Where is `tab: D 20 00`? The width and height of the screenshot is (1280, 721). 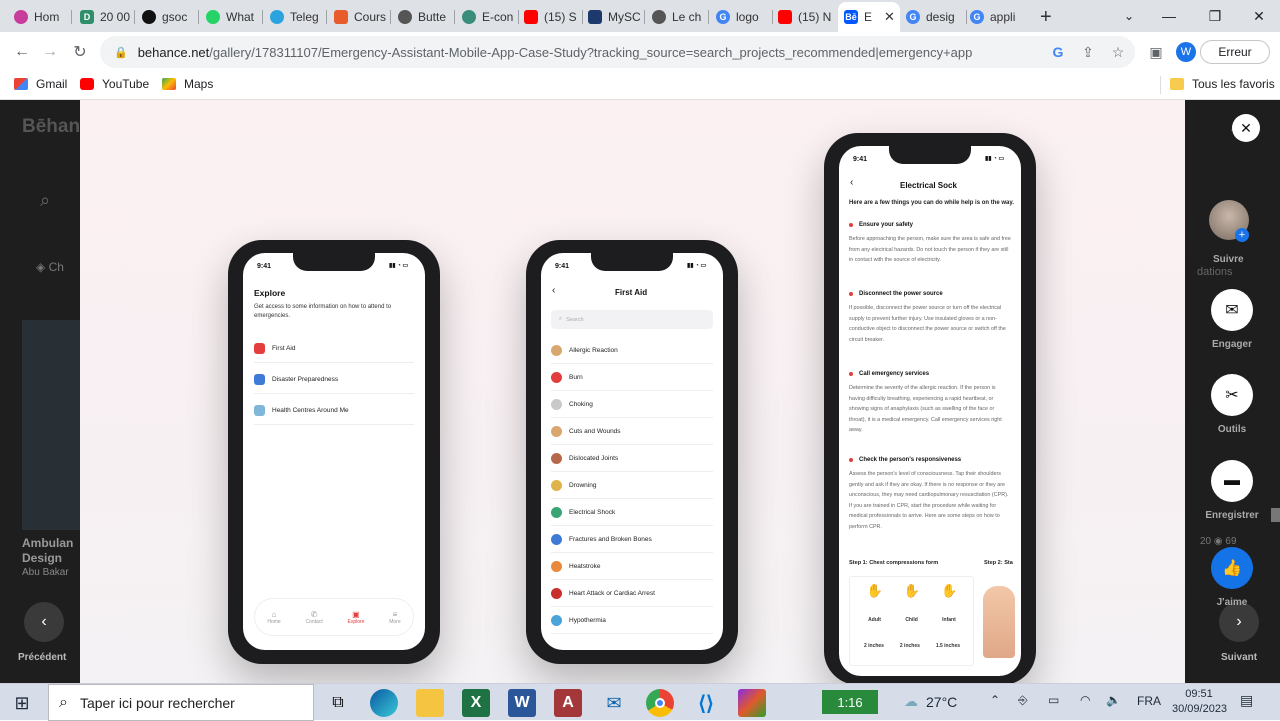
tab: D 20 00 is located at coordinates (106, 17).